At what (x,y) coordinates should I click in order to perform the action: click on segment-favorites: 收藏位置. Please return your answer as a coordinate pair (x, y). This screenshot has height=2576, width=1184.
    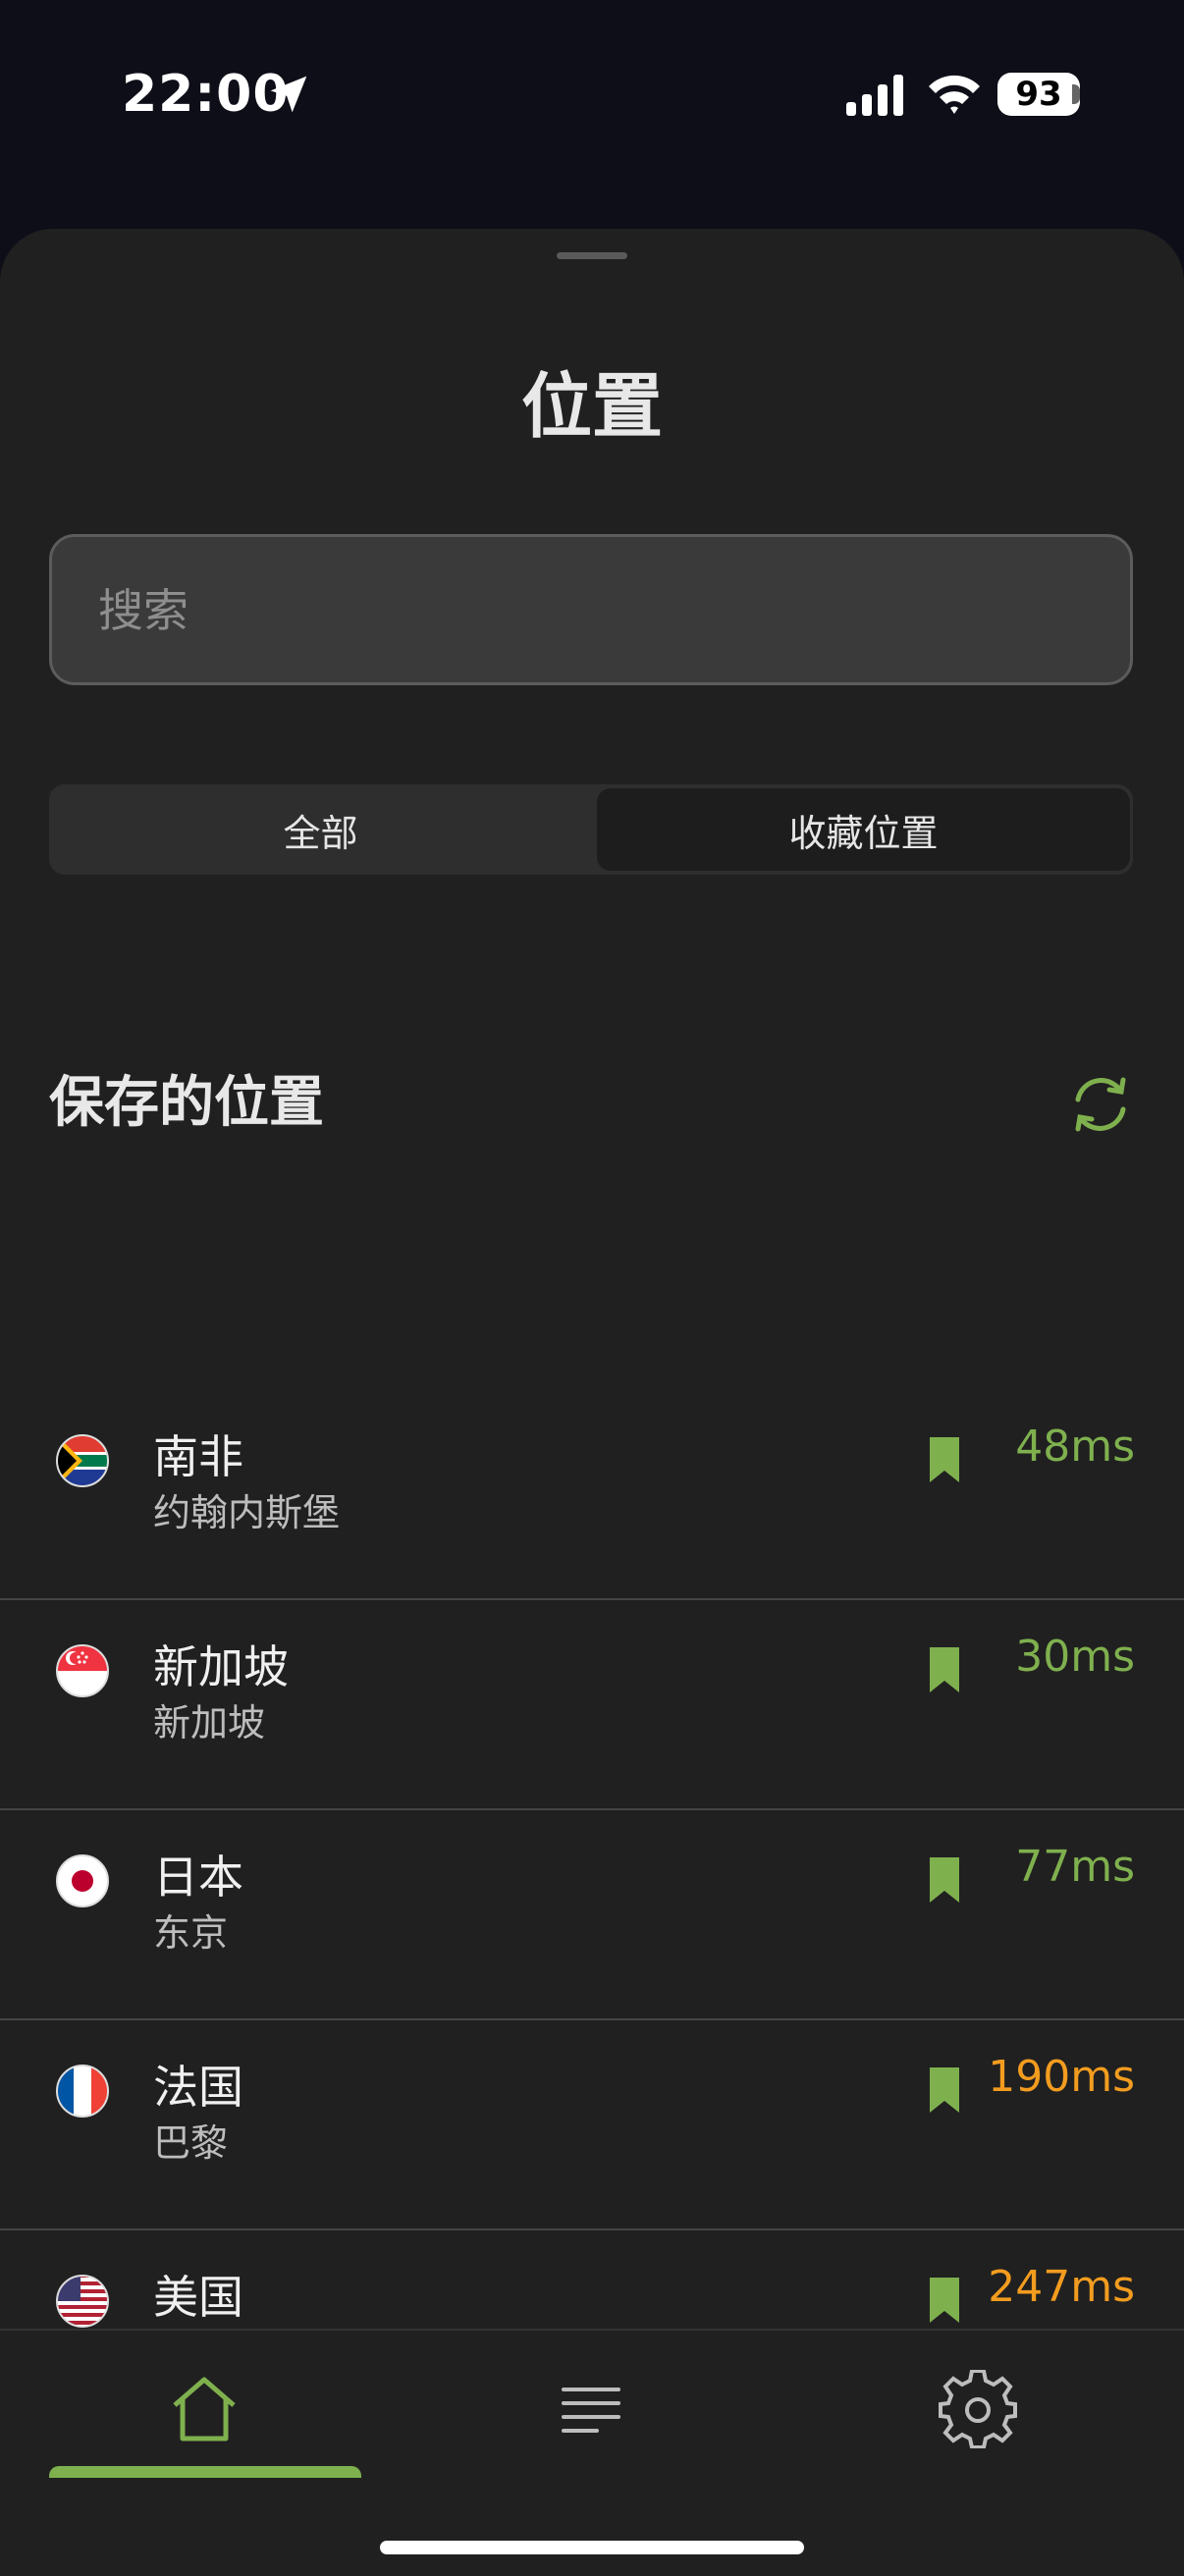
    Looking at the image, I should click on (863, 829).